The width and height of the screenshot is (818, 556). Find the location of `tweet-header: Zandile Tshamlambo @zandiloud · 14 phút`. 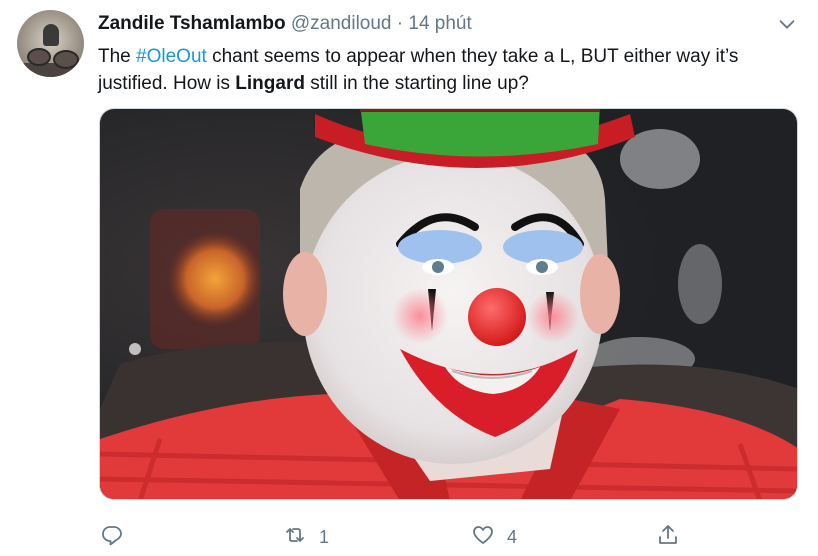

tweet-header: Zandile Tshamlambo @zandiloud · 14 phút is located at coordinates (285, 24).